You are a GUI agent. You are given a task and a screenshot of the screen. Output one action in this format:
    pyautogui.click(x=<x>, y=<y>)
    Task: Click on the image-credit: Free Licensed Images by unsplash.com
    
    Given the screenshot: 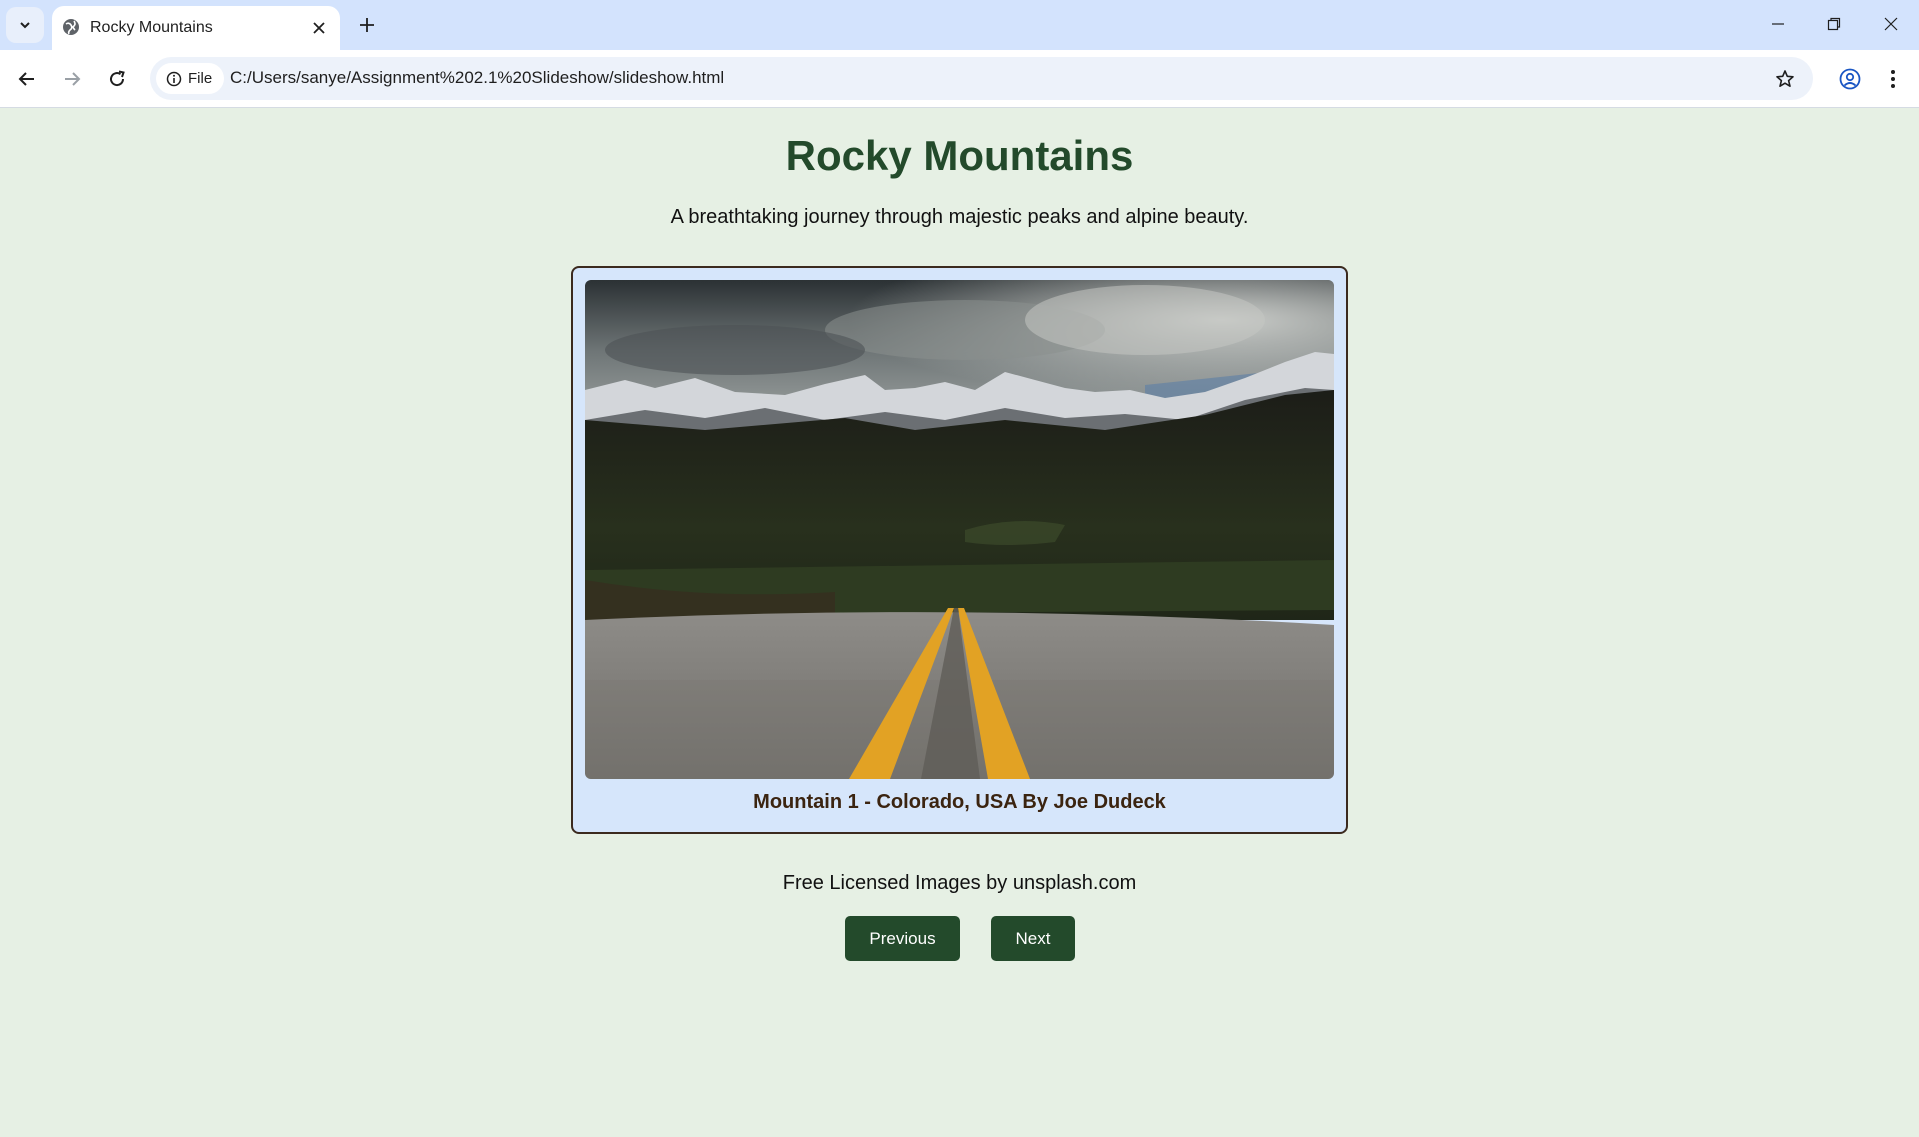 What is the action you would take?
    pyautogui.click(x=959, y=883)
    